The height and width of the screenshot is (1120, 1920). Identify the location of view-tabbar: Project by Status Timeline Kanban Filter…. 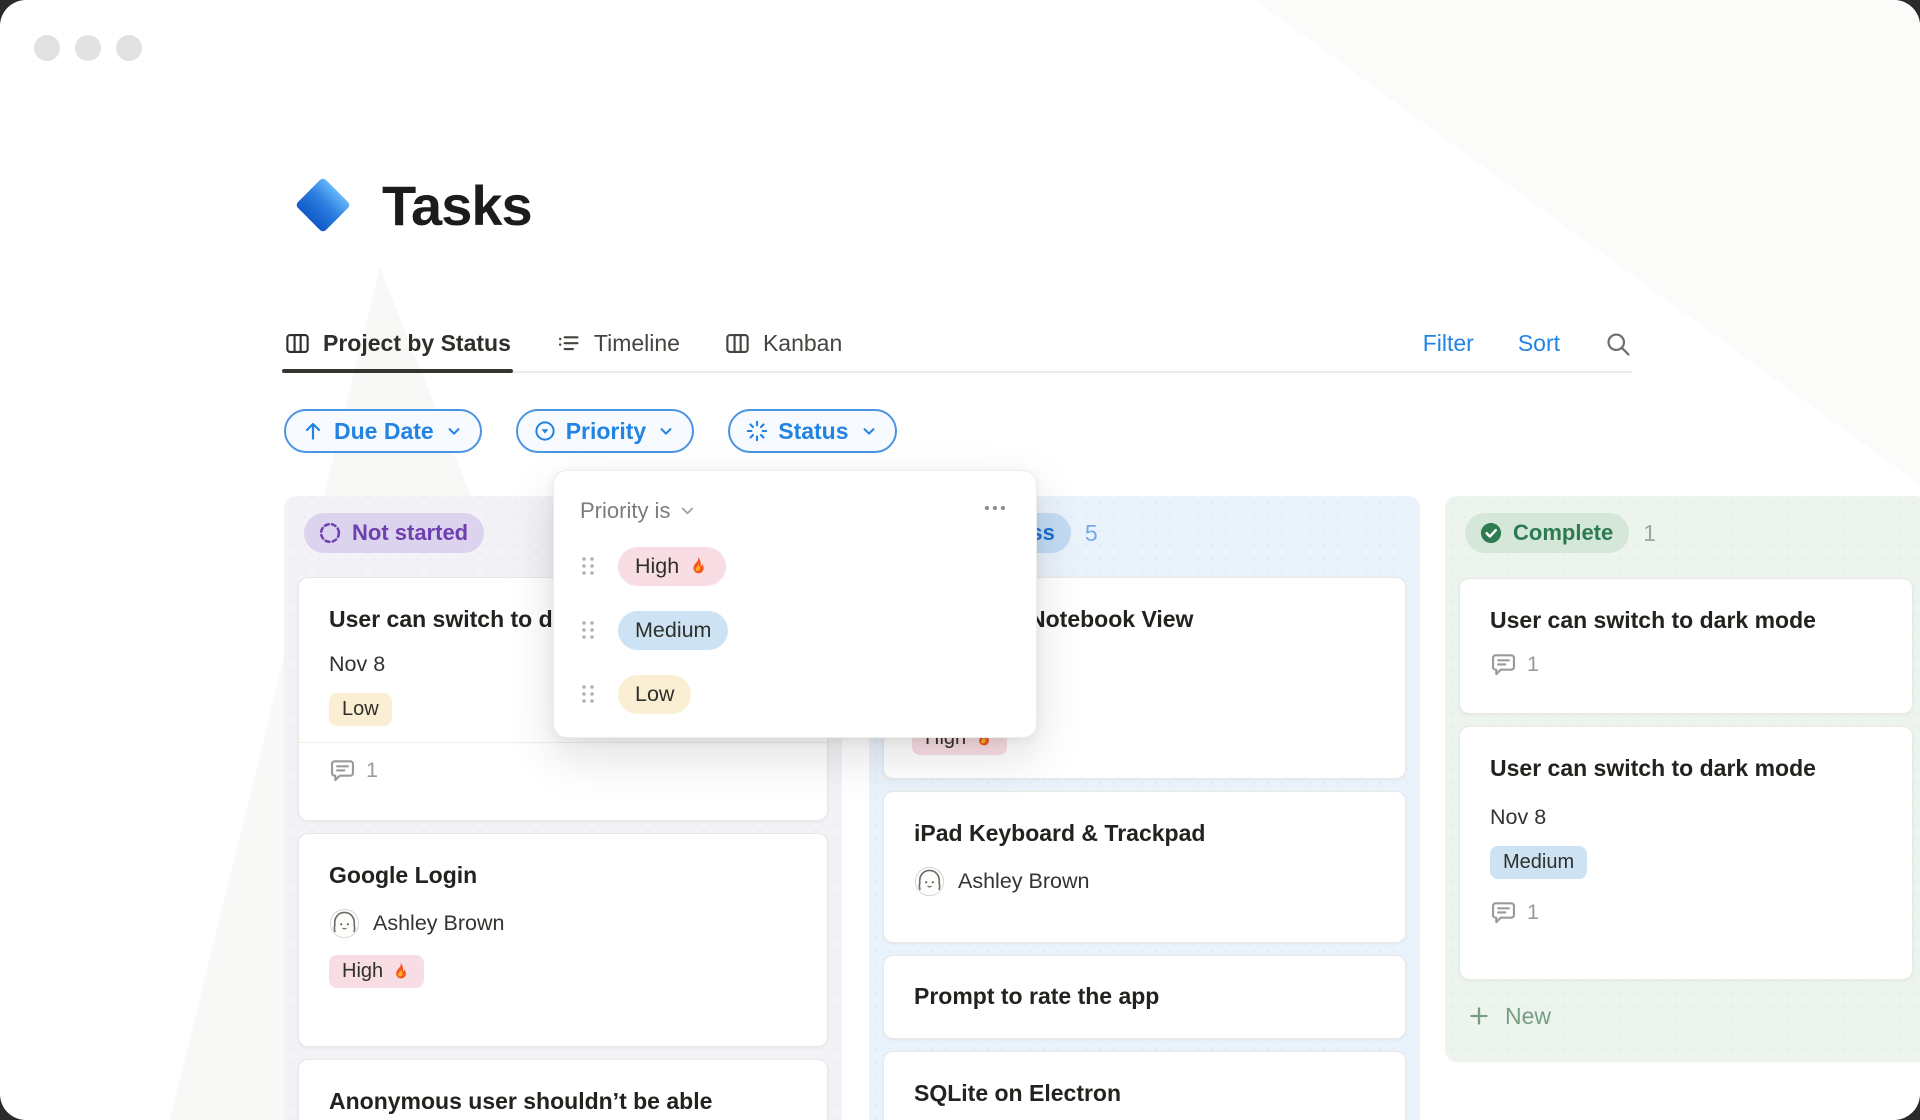
(957, 344).